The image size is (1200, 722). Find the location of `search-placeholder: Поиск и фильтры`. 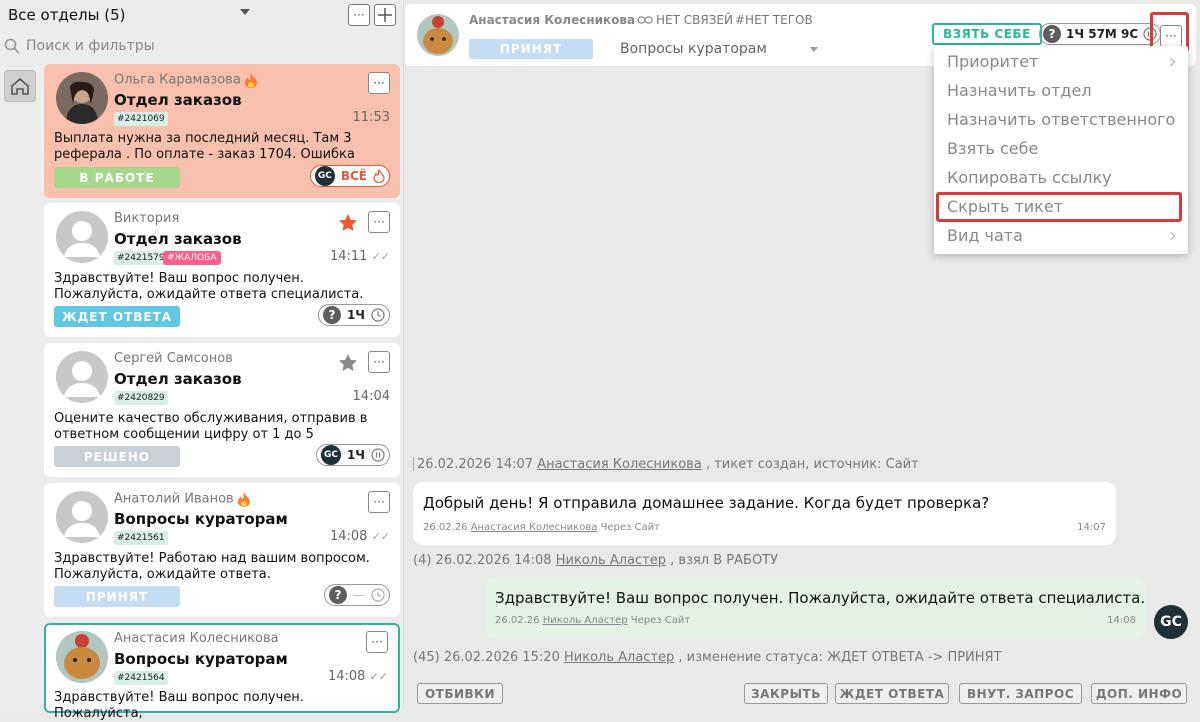

search-placeholder: Поиск и фильтры is located at coordinates (90, 46).